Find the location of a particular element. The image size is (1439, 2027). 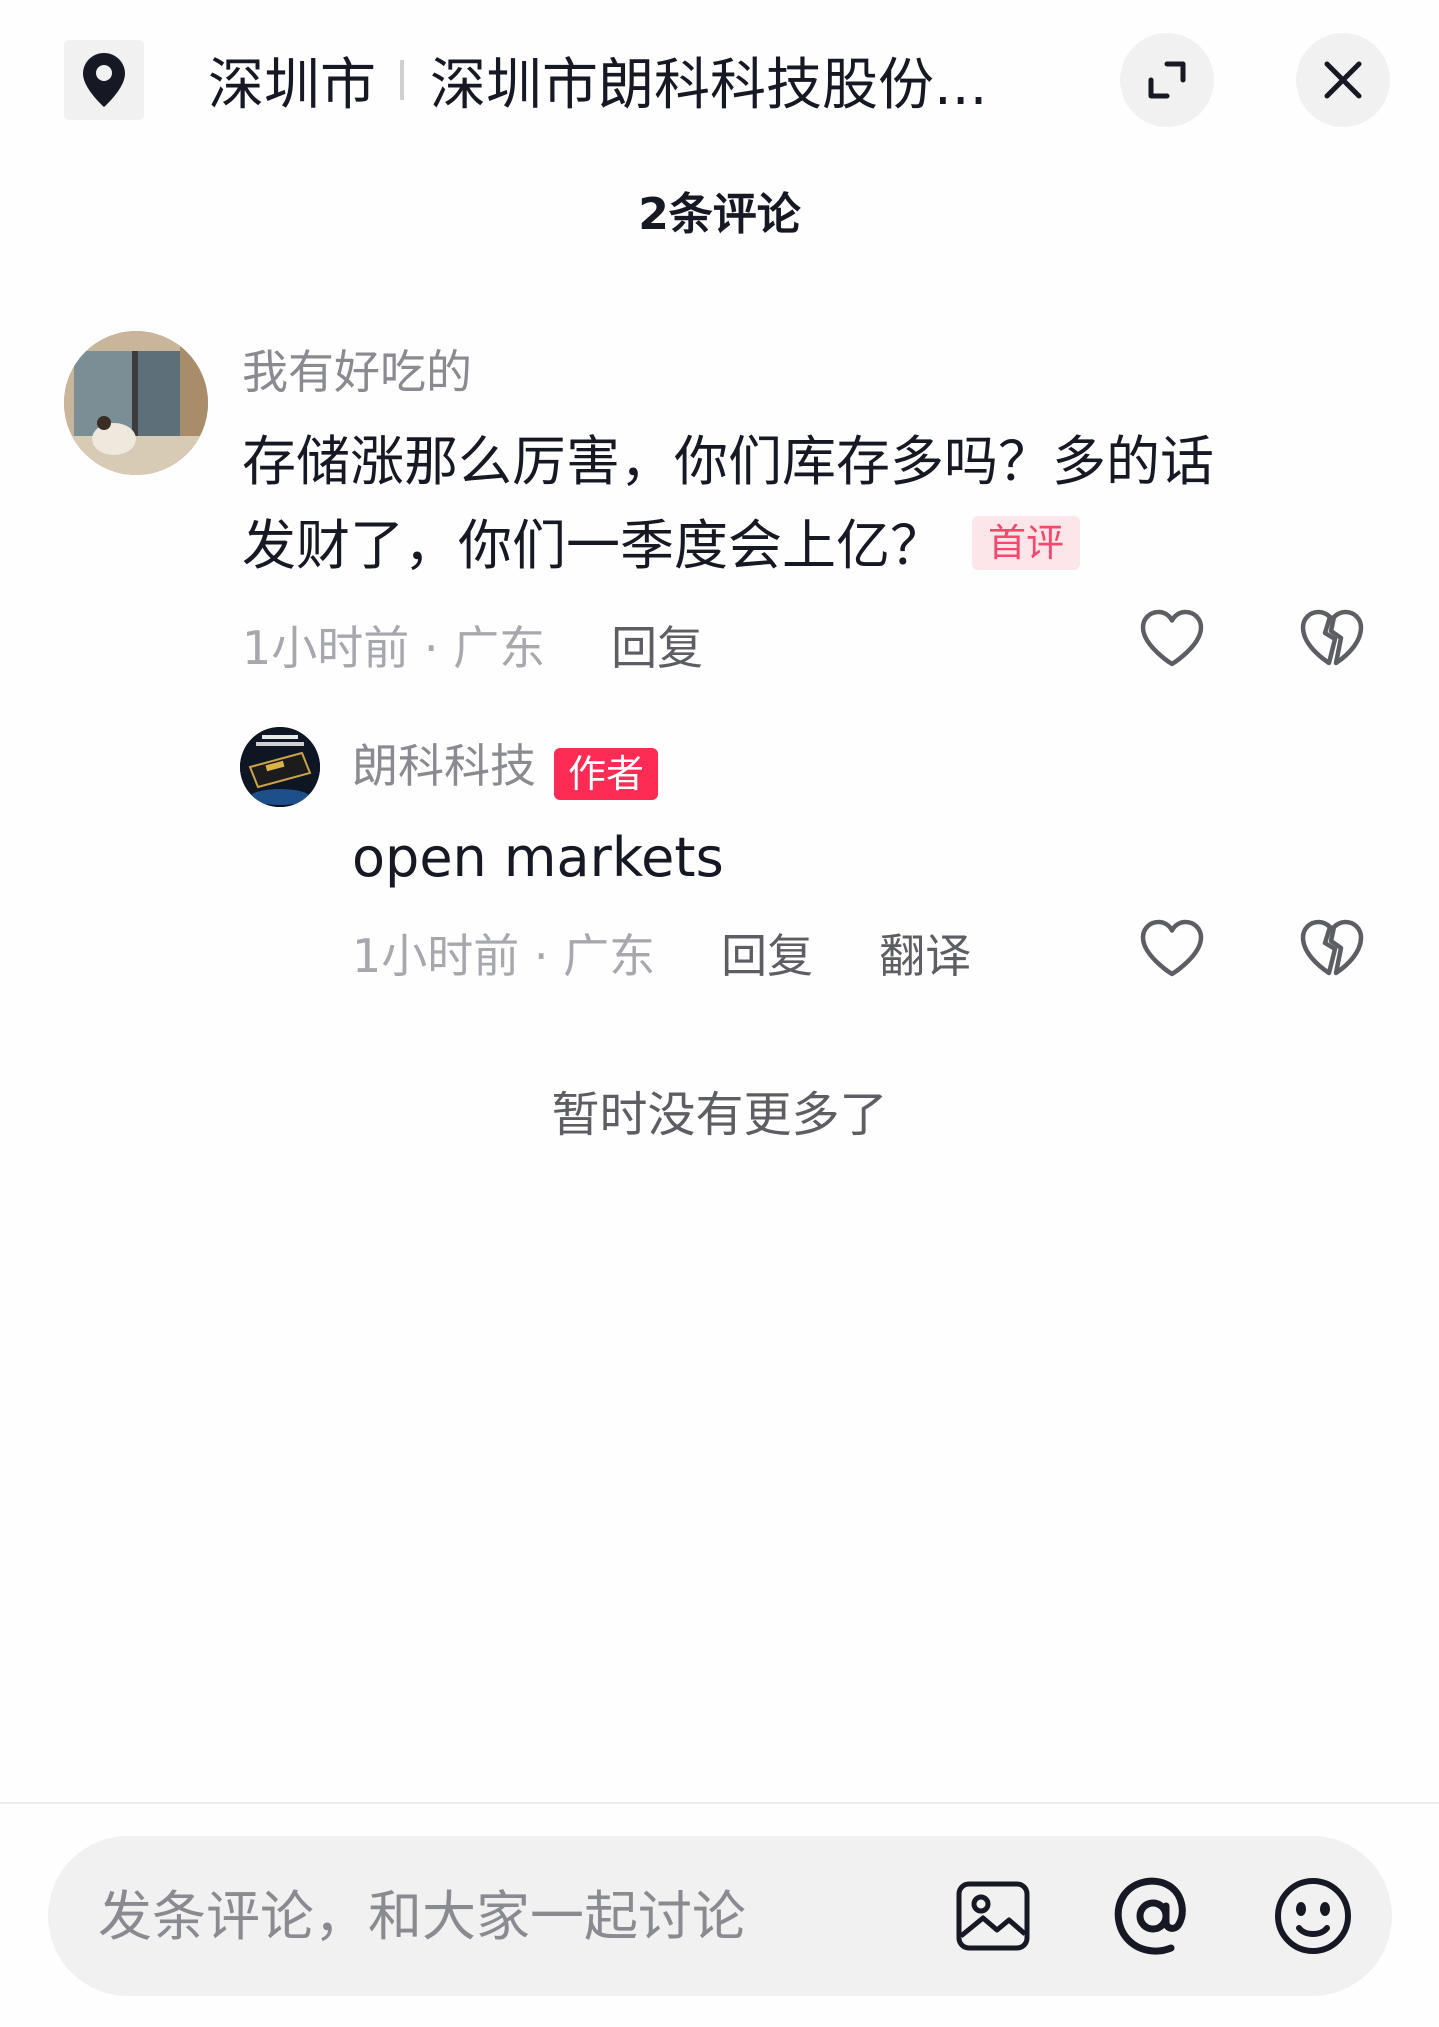

location-button is located at coordinates (104, 80).